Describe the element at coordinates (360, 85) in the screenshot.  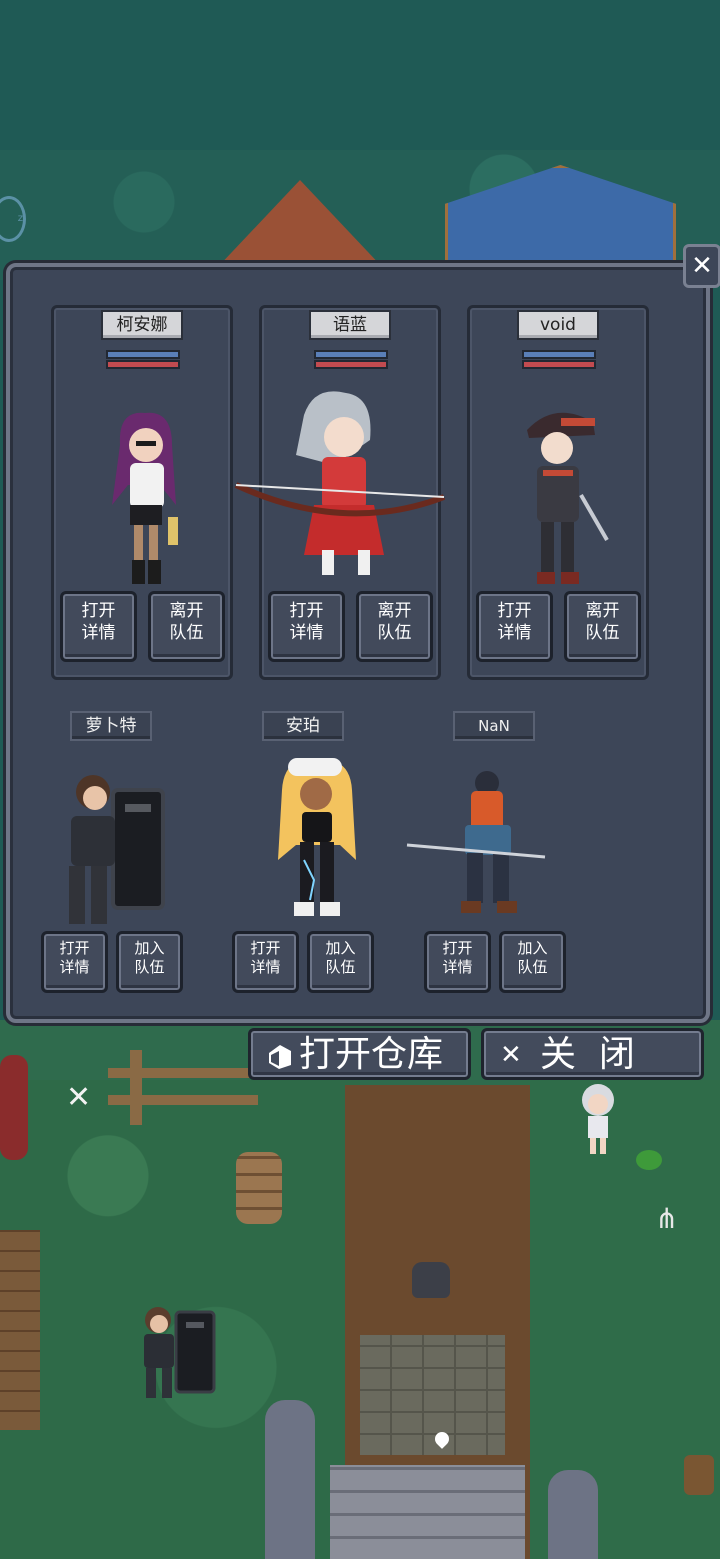
I see `water-background` at that location.